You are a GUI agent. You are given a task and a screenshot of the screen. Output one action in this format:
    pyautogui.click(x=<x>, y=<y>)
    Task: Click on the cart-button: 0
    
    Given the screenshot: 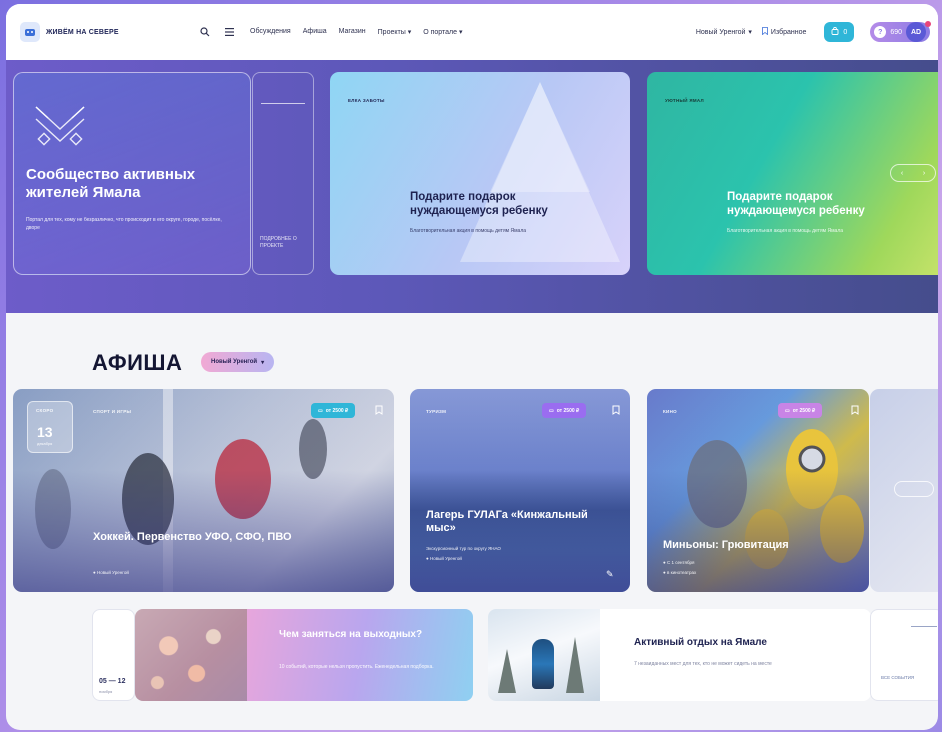 What is the action you would take?
    pyautogui.click(x=839, y=32)
    